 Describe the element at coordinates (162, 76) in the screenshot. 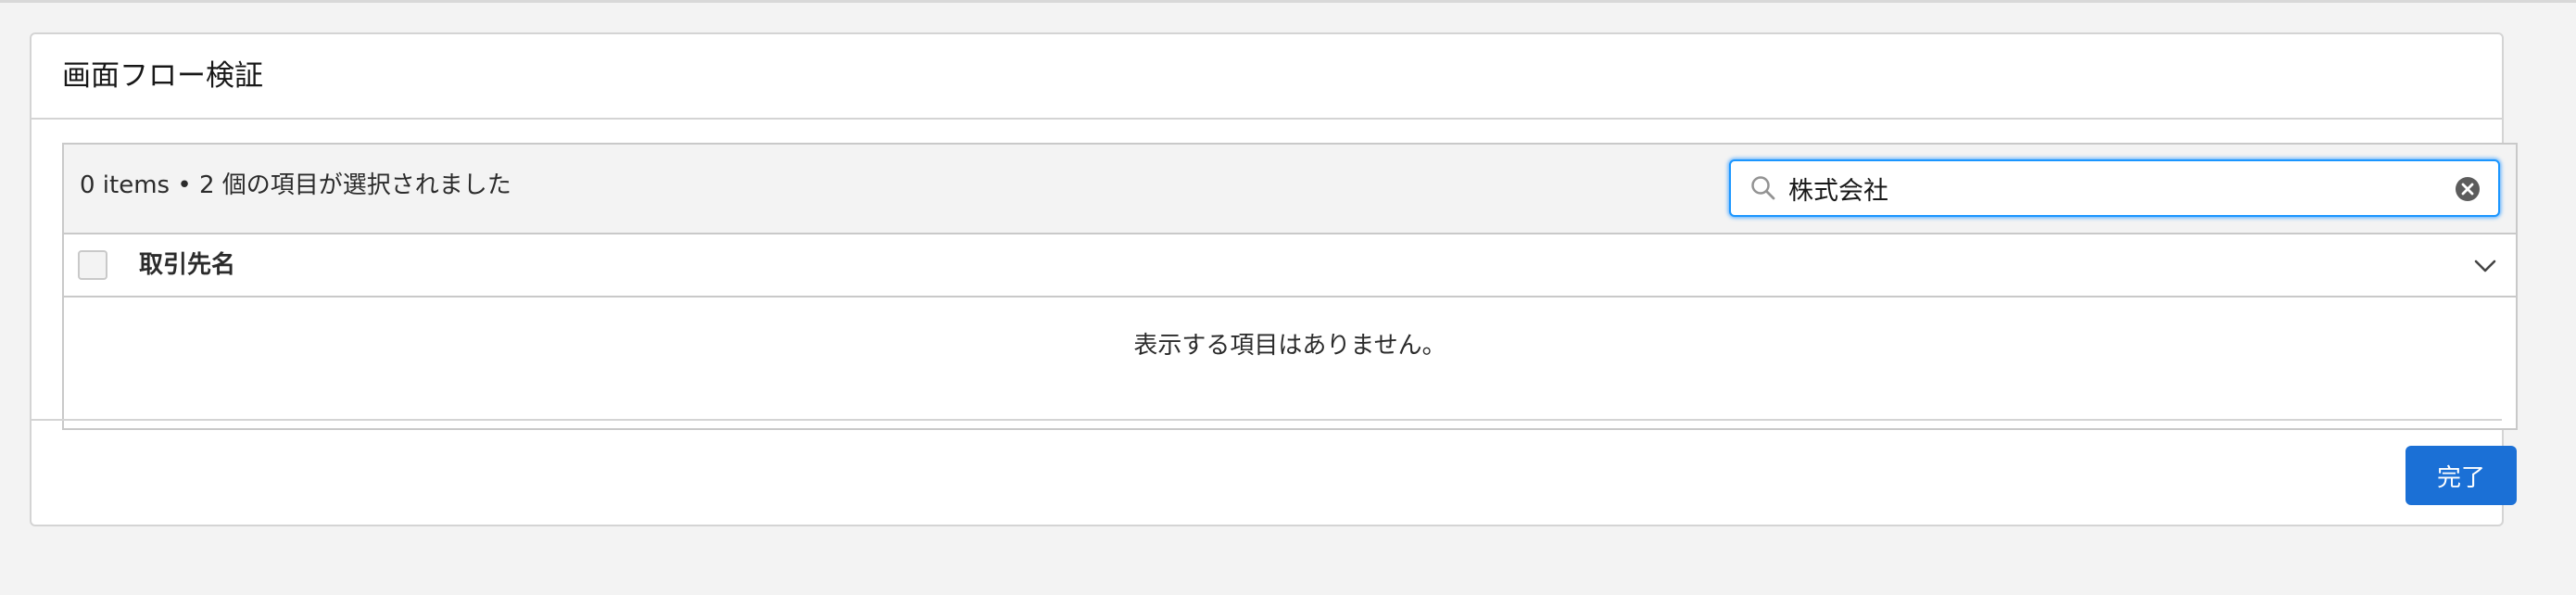

I see `dialog-title: 画面フロー検証` at that location.